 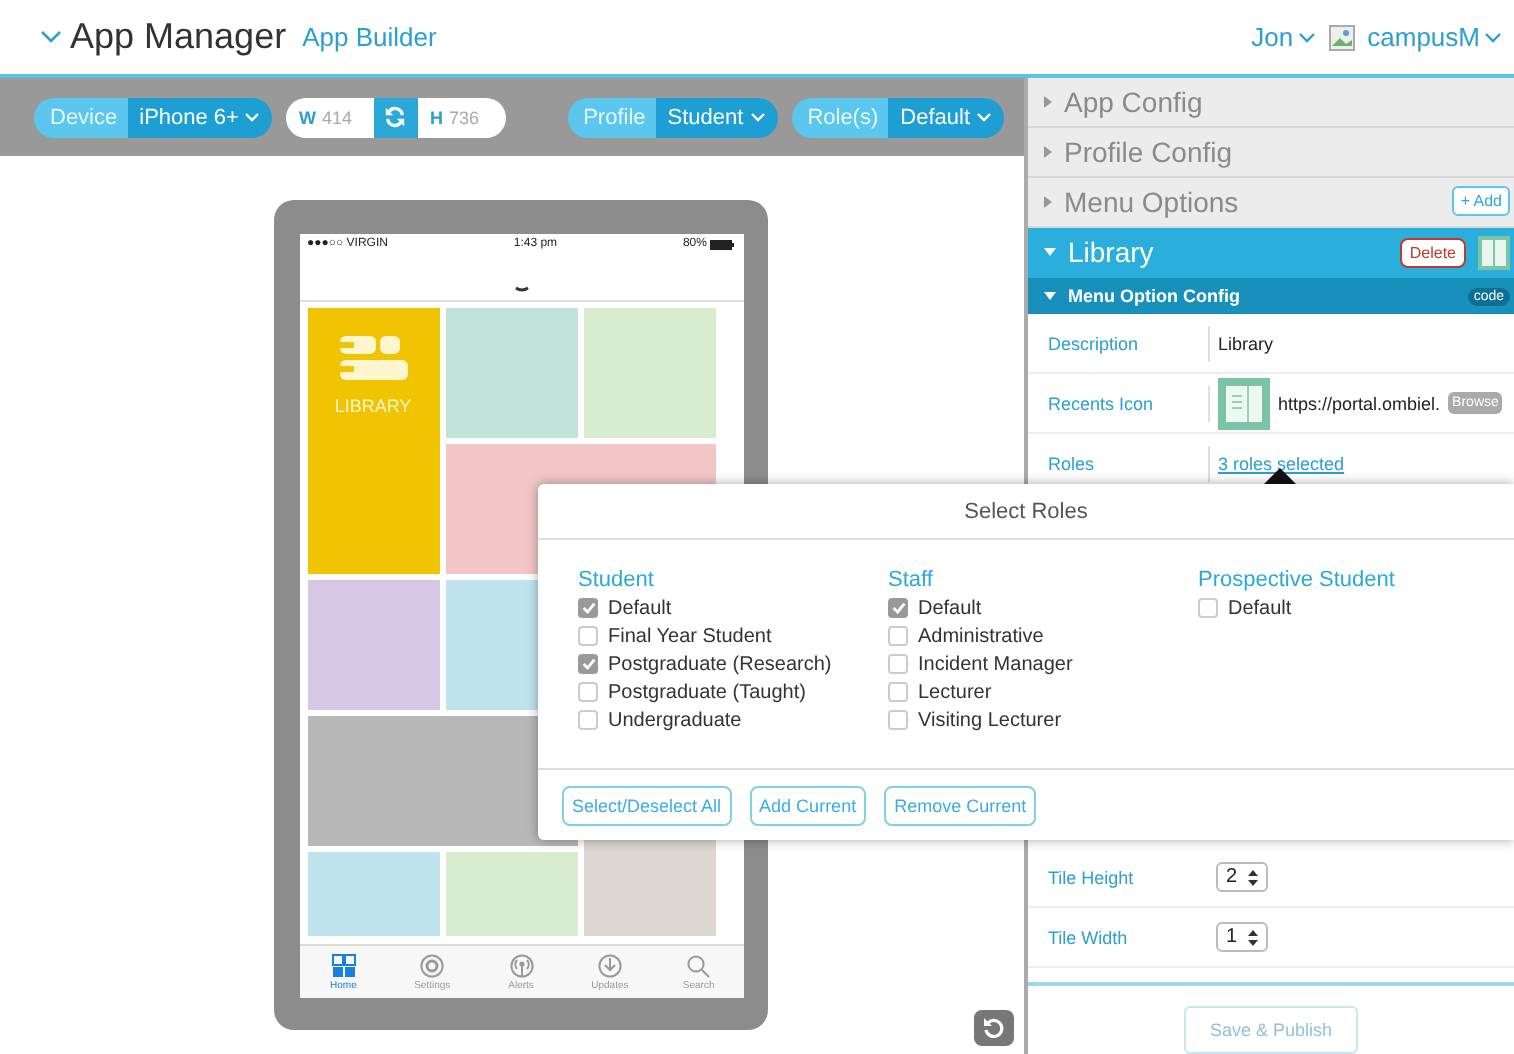 I want to click on field-label: Roles, so click(x=1071, y=463).